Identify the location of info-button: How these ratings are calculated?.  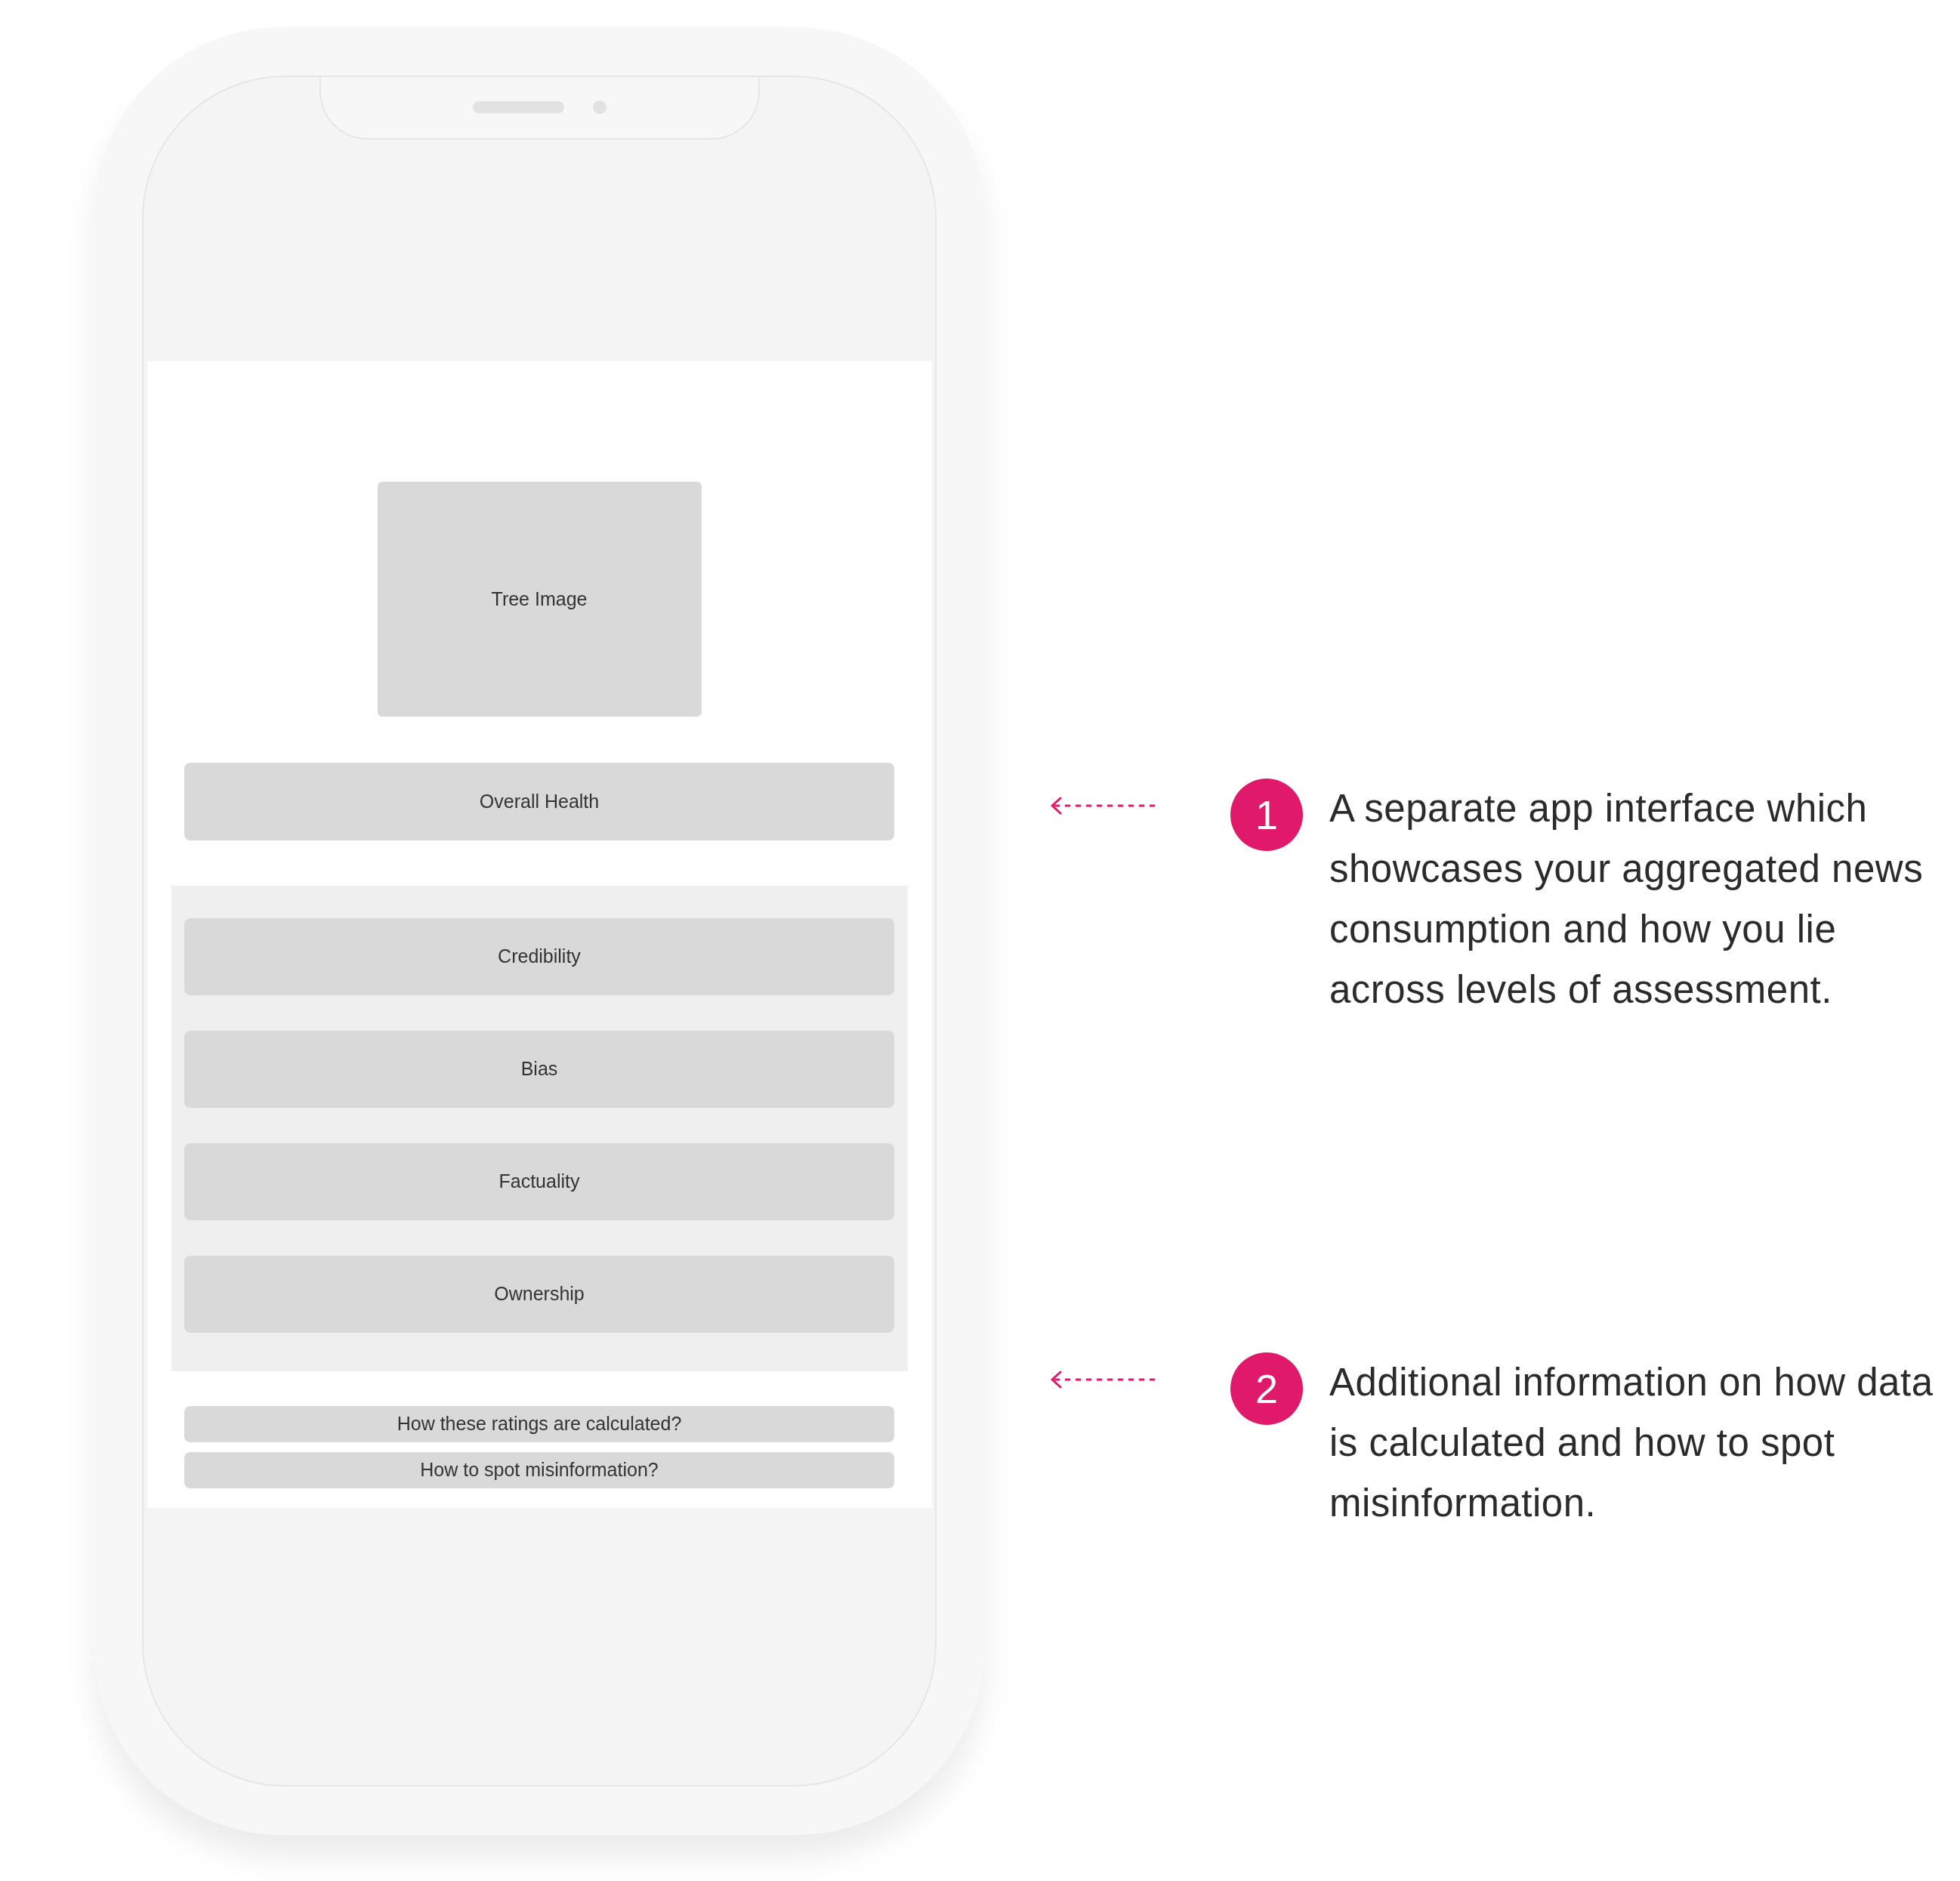
(539, 1424).